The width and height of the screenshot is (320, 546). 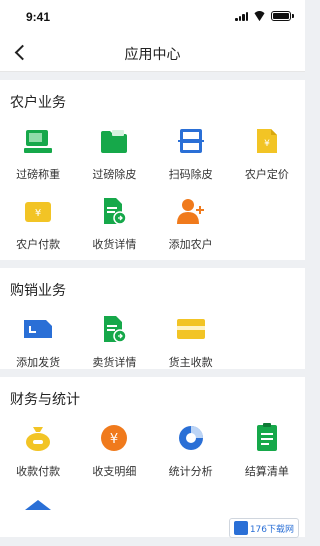 I want to click on status-icons, so click(x=264, y=16).